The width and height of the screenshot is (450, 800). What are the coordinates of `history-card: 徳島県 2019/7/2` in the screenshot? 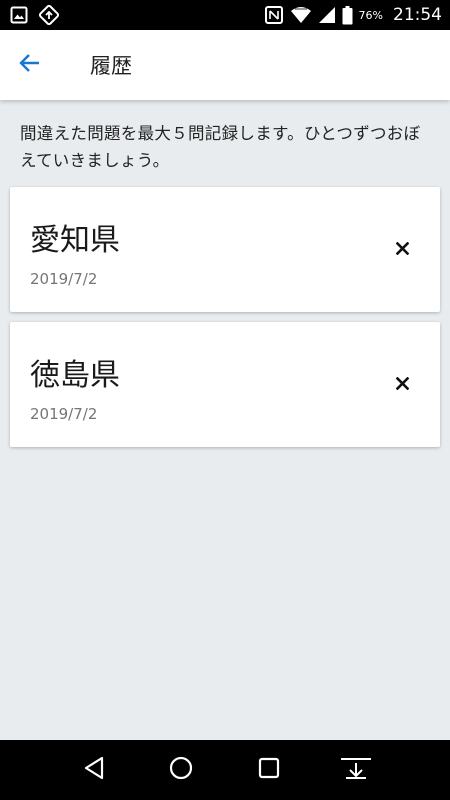 It's located at (225, 384).